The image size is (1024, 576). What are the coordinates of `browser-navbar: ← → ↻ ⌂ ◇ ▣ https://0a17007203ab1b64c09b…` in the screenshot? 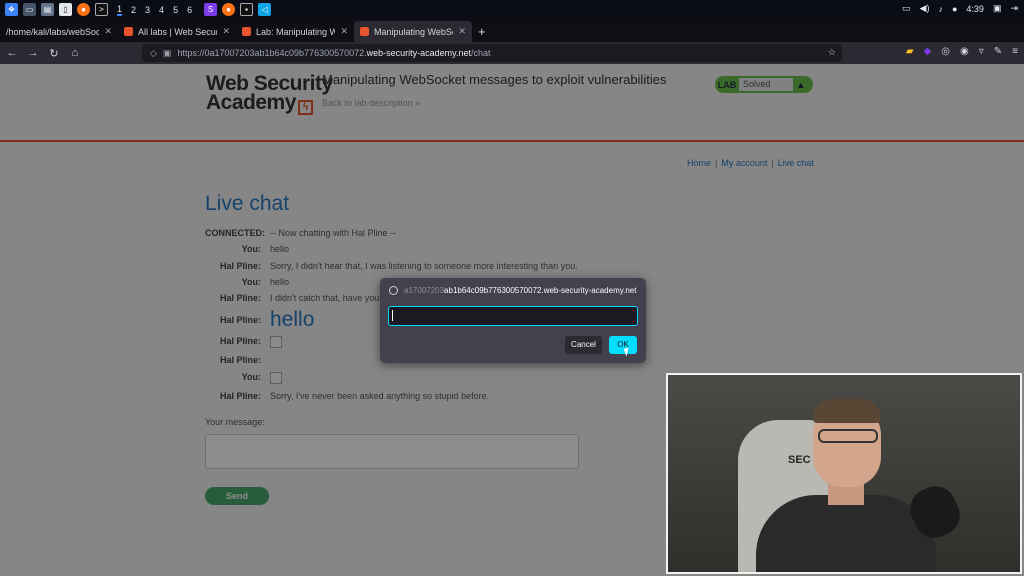 It's located at (512, 53).